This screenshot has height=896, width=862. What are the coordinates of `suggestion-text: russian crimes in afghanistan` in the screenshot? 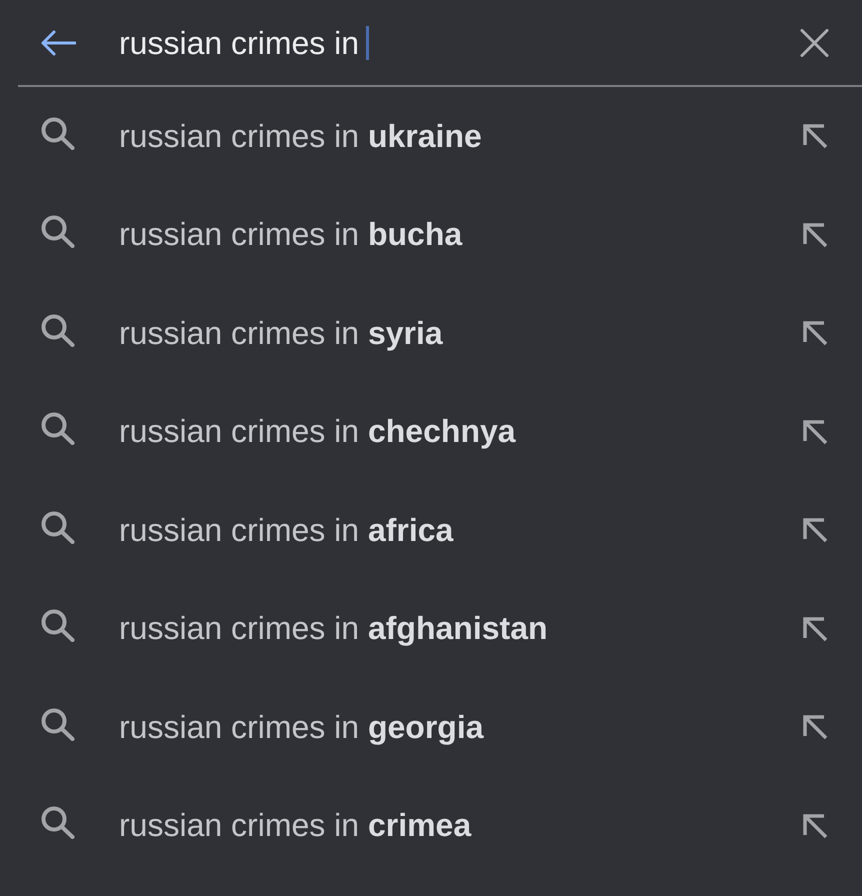 It's located at (460, 629).